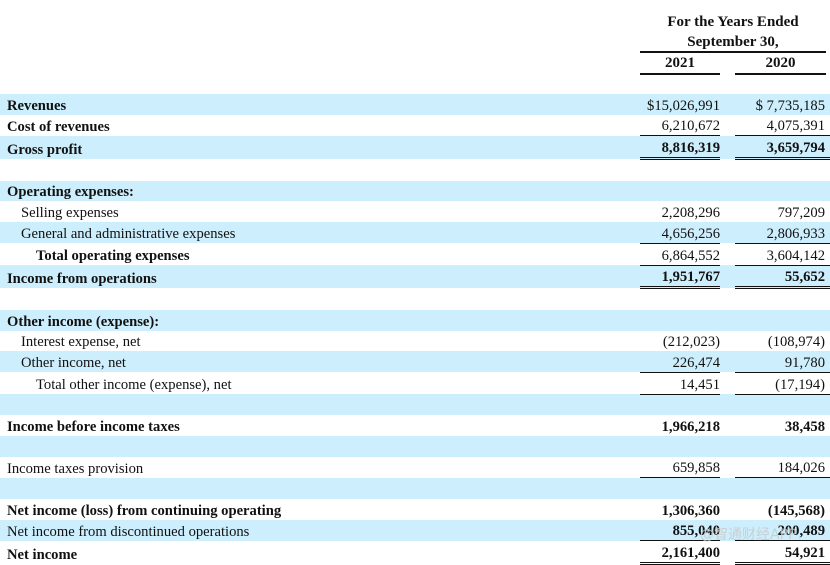 The width and height of the screenshot is (830, 565). What do you see at coordinates (423, 342) in the screenshot?
I see `table-row: Interest expense, net (212,023) (108,974)` at bounding box center [423, 342].